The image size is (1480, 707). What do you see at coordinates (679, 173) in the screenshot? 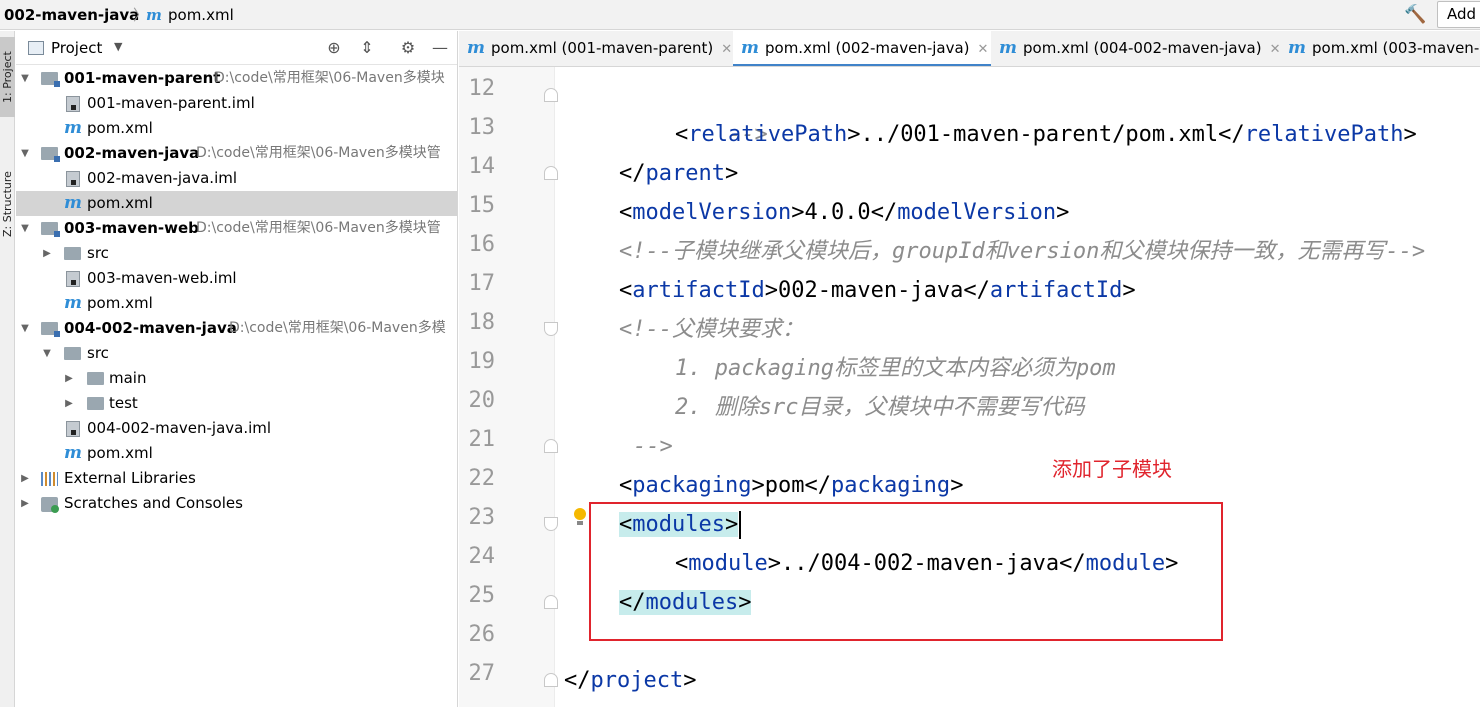
I see `code-line: </parent>` at bounding box center [679, 173].